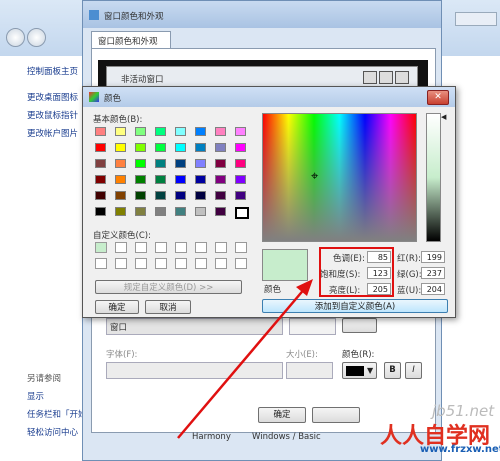 The width and height of the screenshot is (500, 461). Describe the element at coordinates (242, 362) in the screenshot. I see `arrow-line` at that location.